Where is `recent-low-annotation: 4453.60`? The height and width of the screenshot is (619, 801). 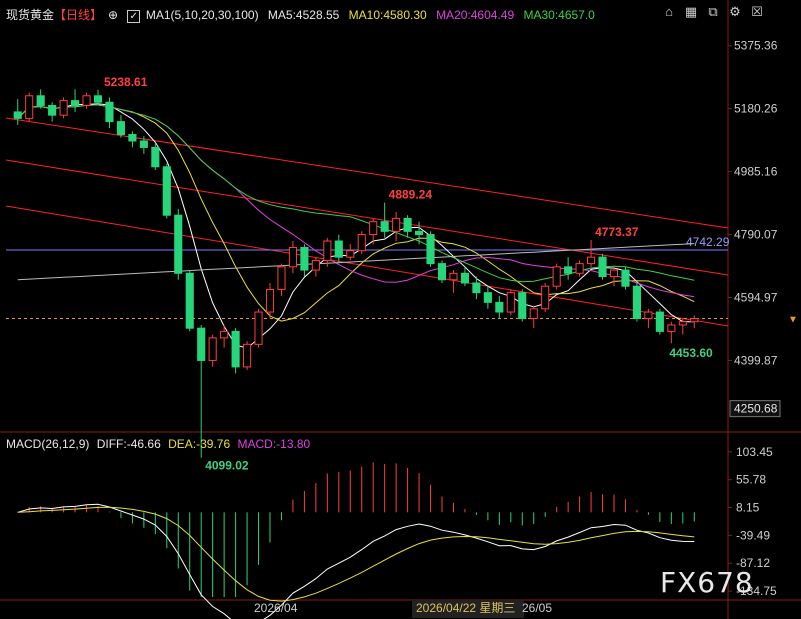 recent-low-annotation: 4453.60 is located at coordinates (691, 353).